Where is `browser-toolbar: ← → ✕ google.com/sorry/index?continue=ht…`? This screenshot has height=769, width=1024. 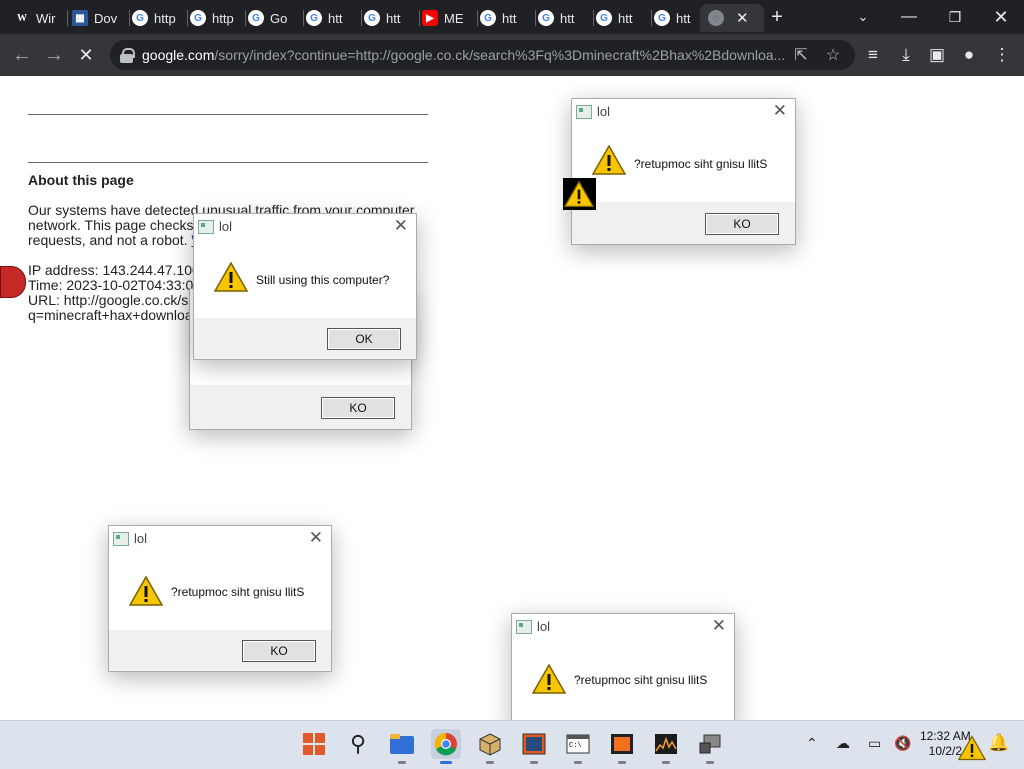
browser-toolbar: ← → ✕ google.com/sorry/index?continue=ht… is located at coordinates (512, 55).